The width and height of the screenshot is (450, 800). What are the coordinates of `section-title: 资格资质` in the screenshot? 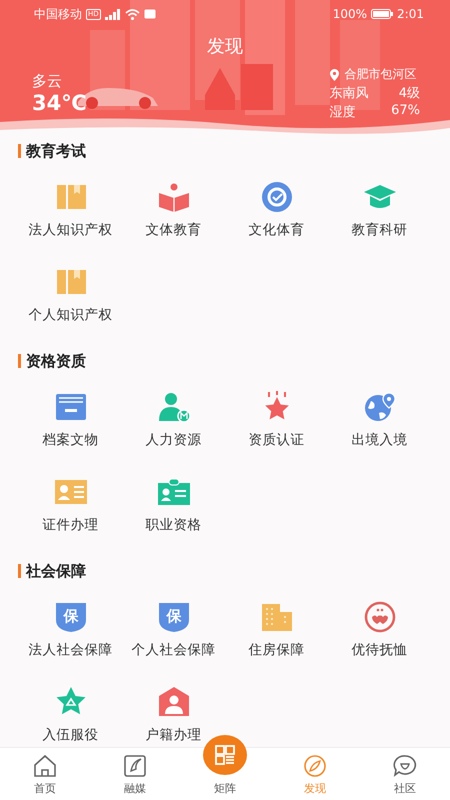 It's located at (56, 361).